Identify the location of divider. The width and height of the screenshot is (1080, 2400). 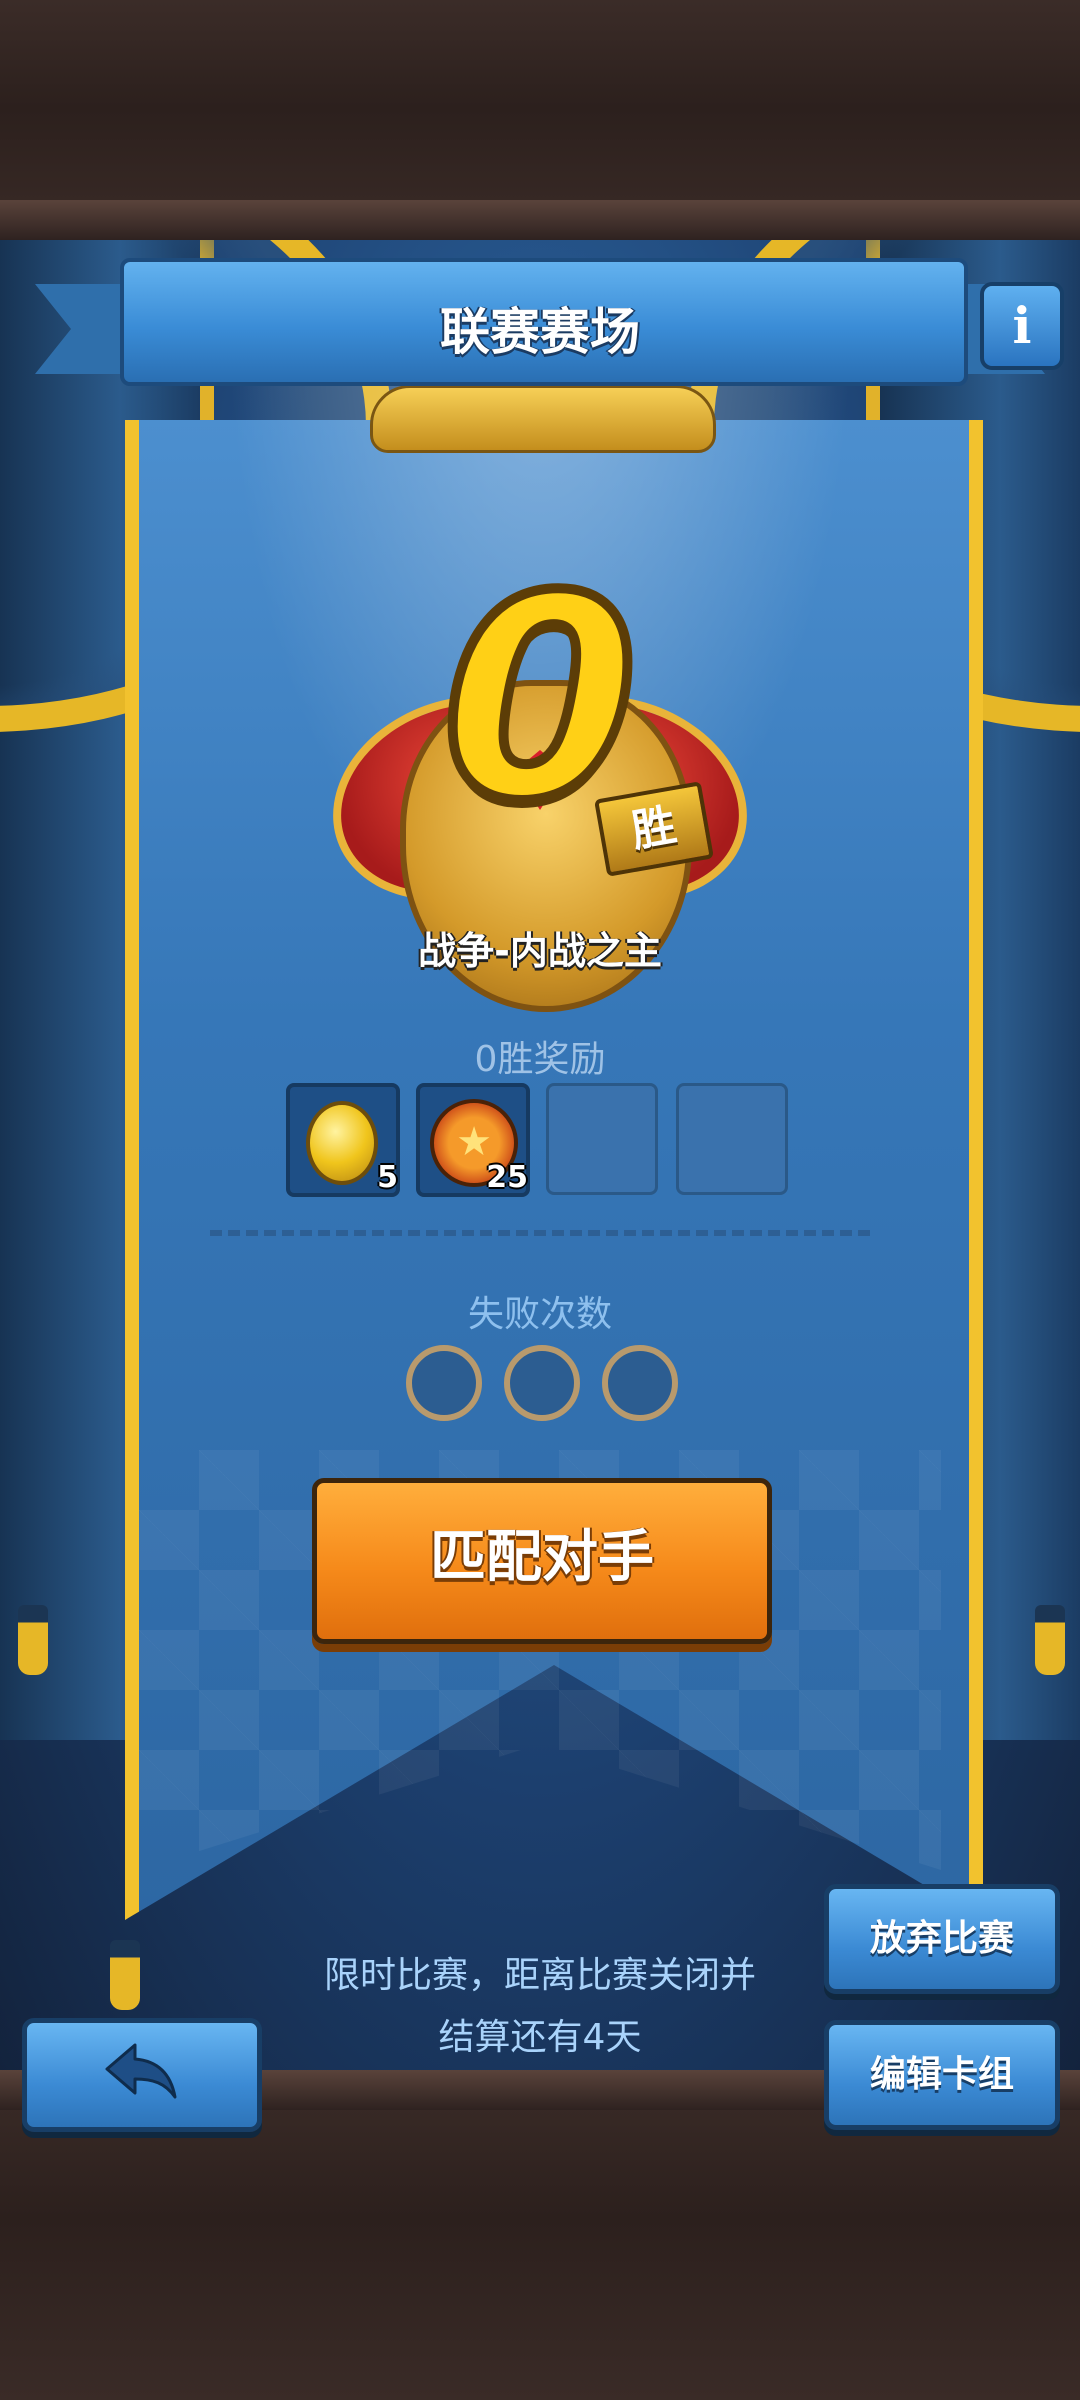
(540, 1233).